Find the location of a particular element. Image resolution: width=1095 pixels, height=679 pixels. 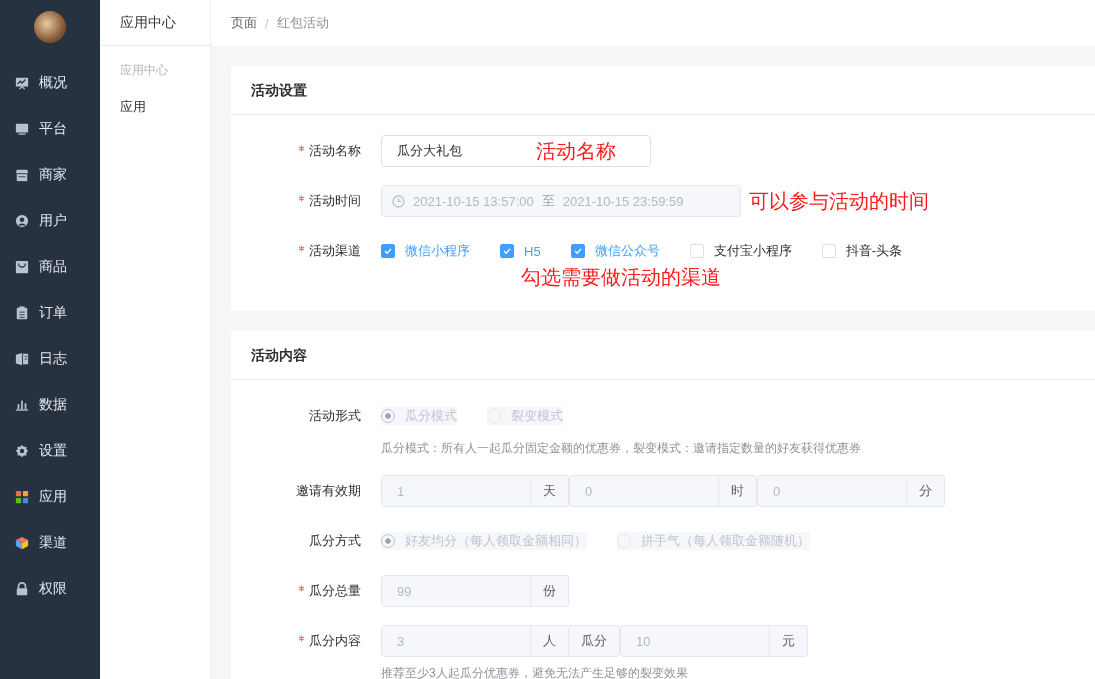

checkbox-label: 支付宝小程序 is located at coordinates (752, 251).